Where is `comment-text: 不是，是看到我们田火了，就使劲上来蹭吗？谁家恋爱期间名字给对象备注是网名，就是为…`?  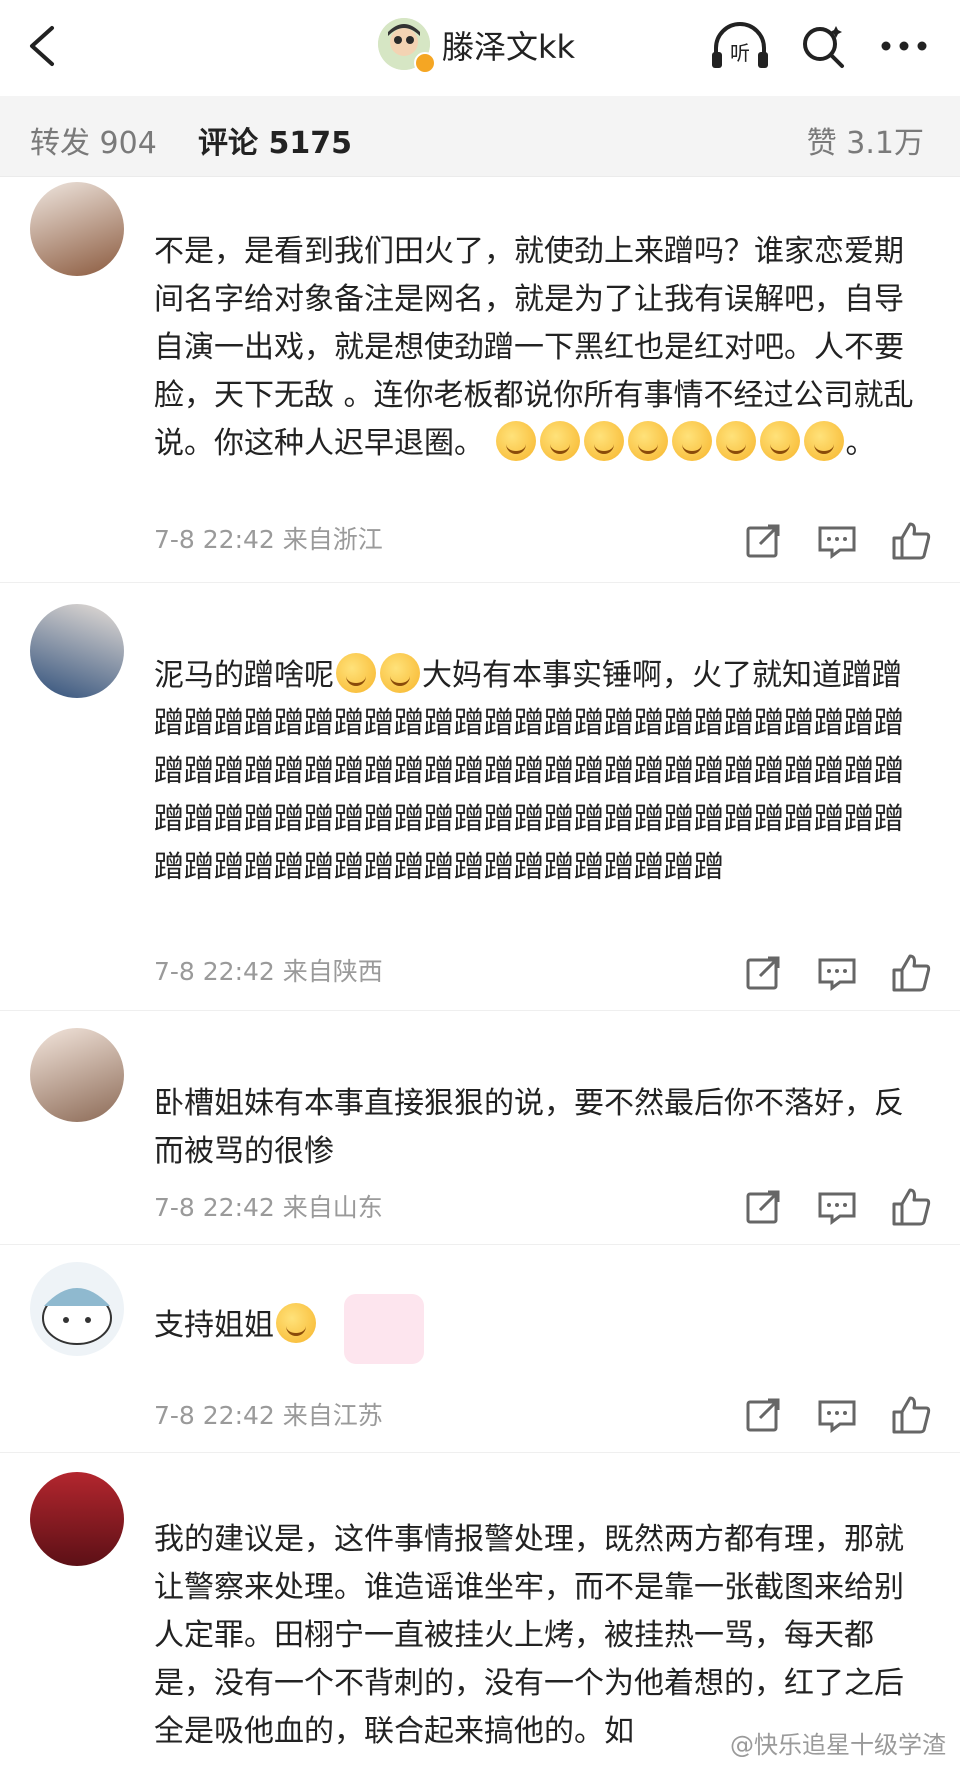 comment-text: 不是，是看到我们田火了，就使劲上来蹭吗？谁家恋爱期间名字给对象备注是网名，就是为… is located at coordinates (534, 347).